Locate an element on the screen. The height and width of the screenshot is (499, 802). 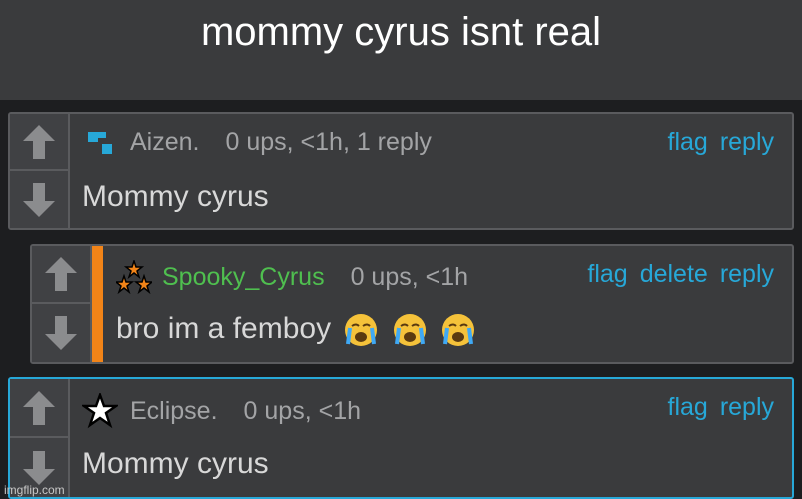
comment-body: bro im a femboy is located at coordinates (296, 330).